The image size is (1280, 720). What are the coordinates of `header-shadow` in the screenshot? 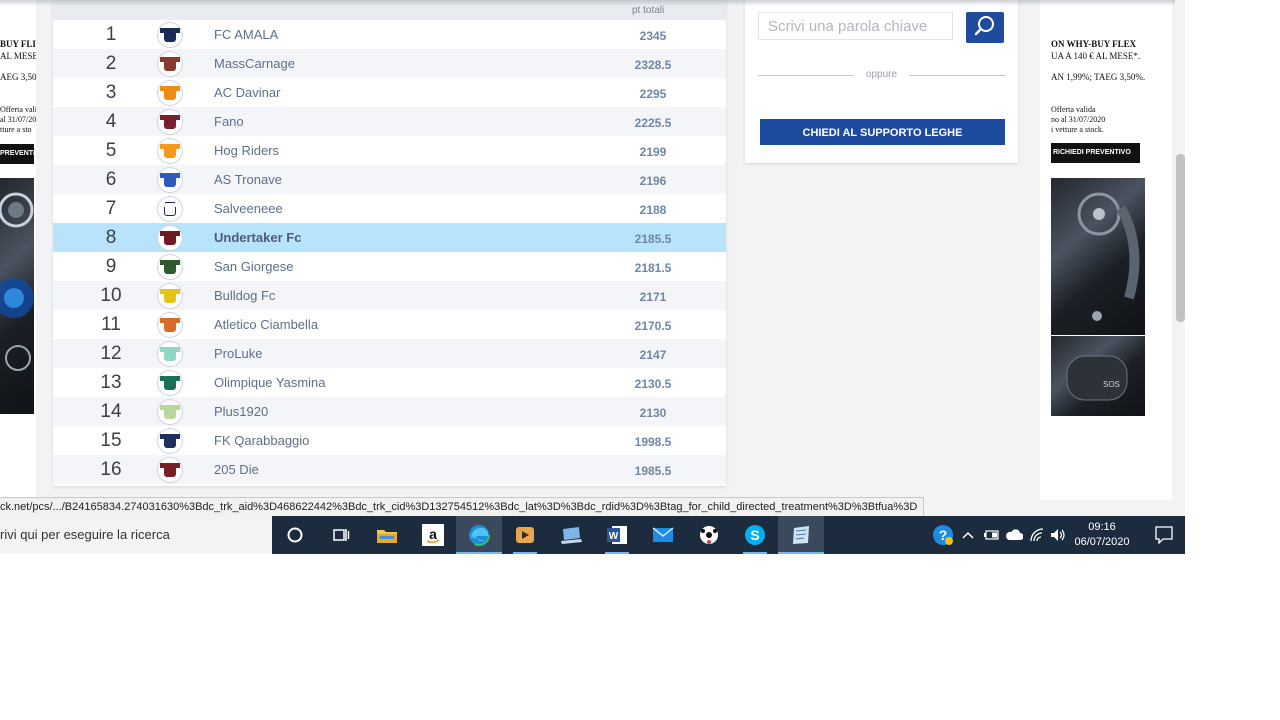 It's located at (587, 3).